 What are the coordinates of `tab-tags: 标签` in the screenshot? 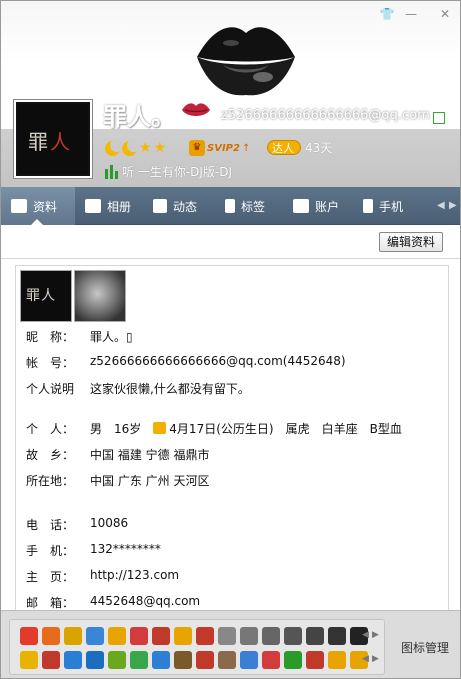 It's located at (250, 206).